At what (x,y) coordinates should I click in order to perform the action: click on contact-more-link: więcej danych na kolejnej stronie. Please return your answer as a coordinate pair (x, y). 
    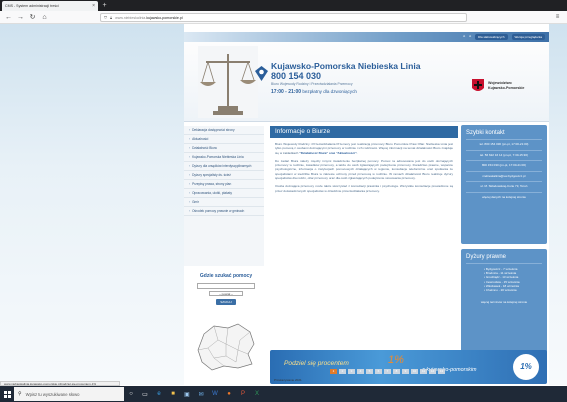
    Looking at the image, I should click on (504, 197).